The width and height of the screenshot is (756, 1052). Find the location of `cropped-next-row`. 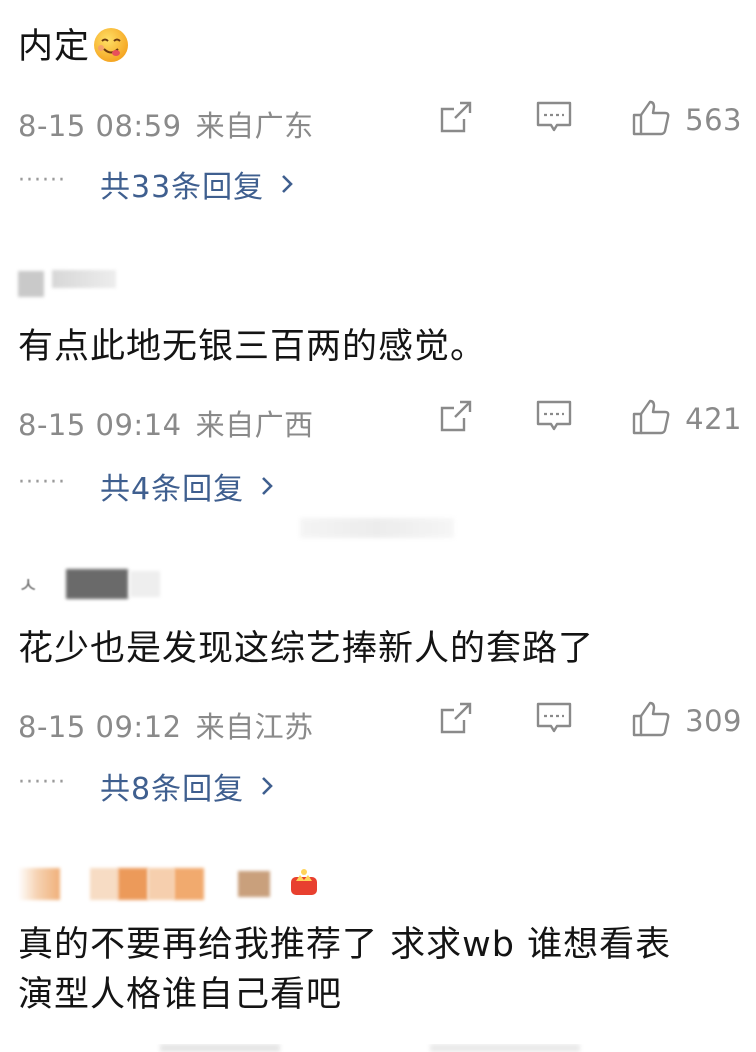

cropped-next-row is located at coordinates (378, 1048).